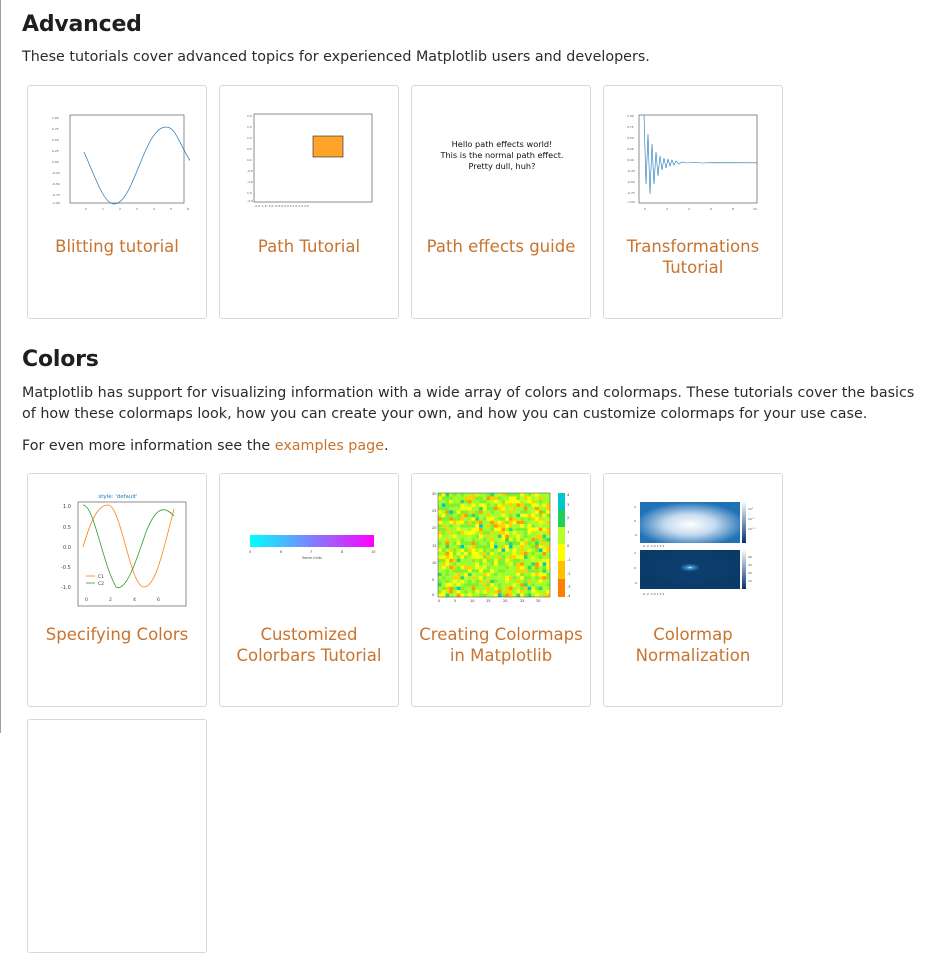 This screenshot has width=939, height=953. What do you see at coordinates (148, 446) in the screenshot?
I see `more-info-prefix: For even more information see the` at bounding box center [148, 446].